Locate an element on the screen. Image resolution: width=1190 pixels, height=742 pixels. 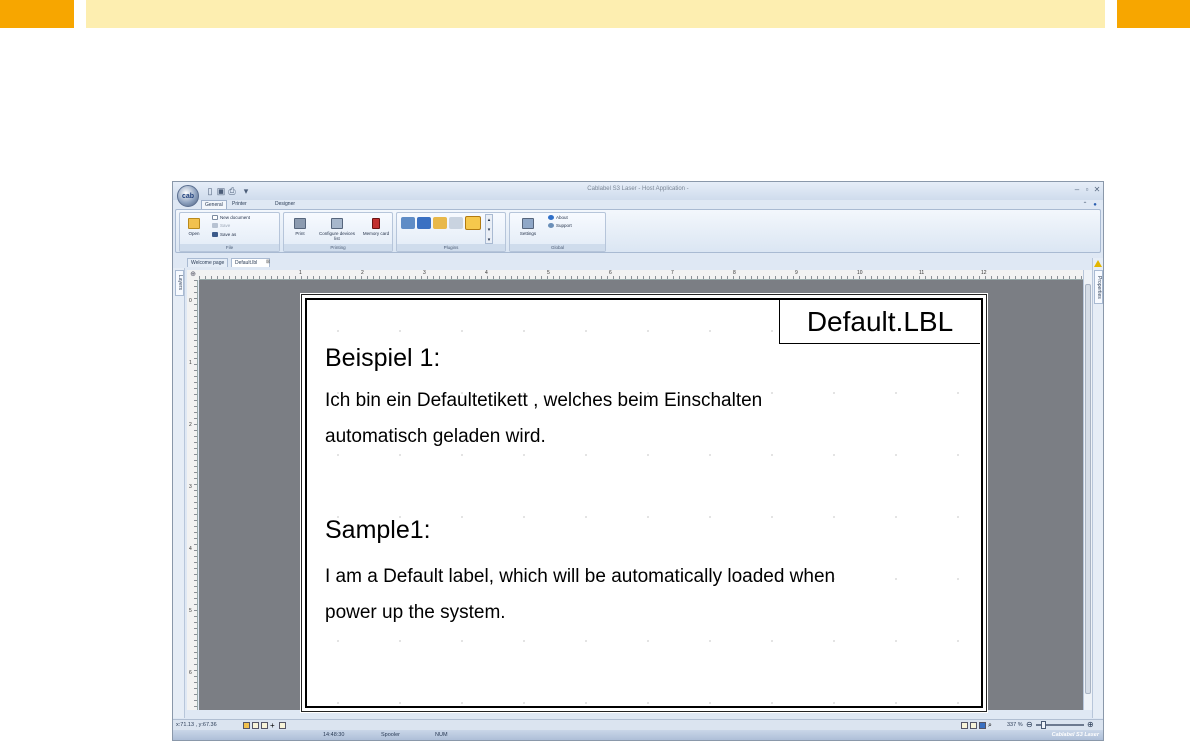
window-title: Cablabel S3 Laser - Host Application - is located at coordinates (638, 189).